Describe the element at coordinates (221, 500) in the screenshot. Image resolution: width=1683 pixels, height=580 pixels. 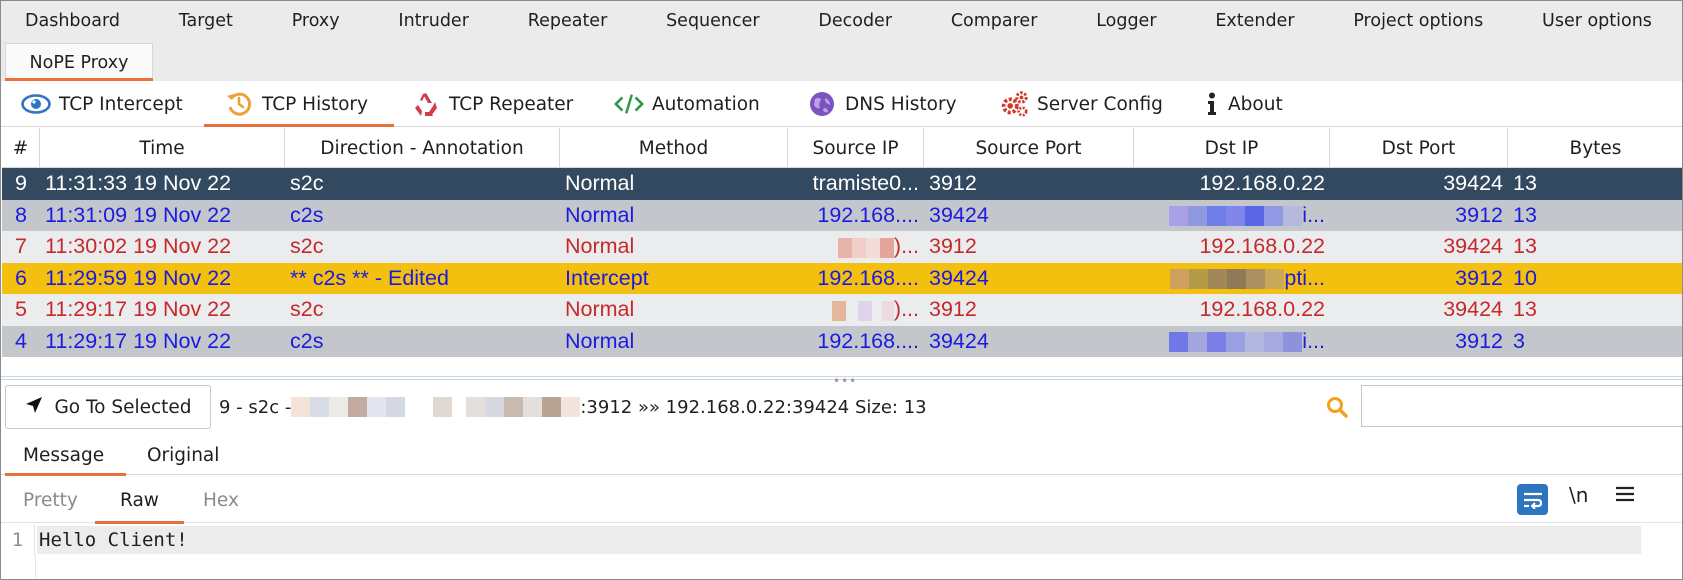
I see `tab-hex: Hex` at that location.